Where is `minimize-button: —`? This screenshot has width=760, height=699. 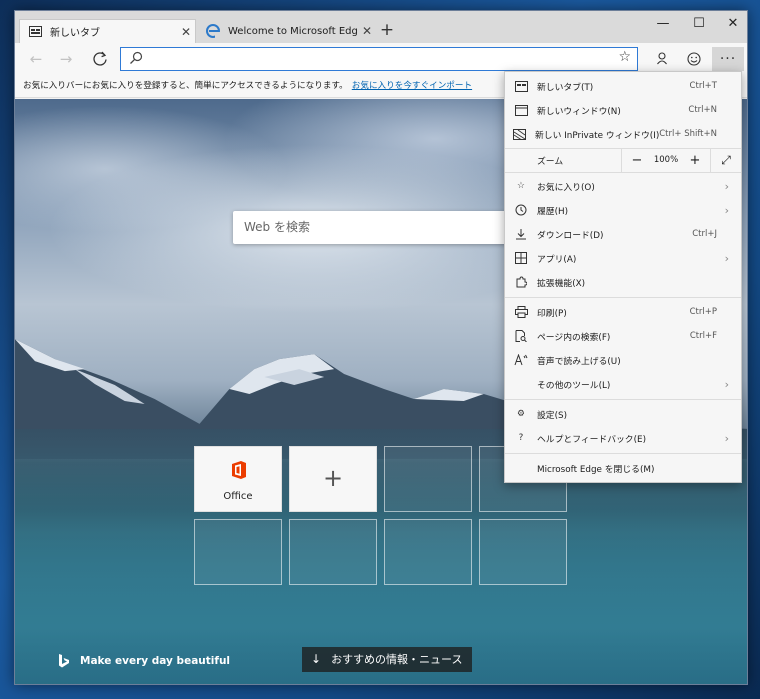 minimize-button: — is located at coordinates (663, 24).